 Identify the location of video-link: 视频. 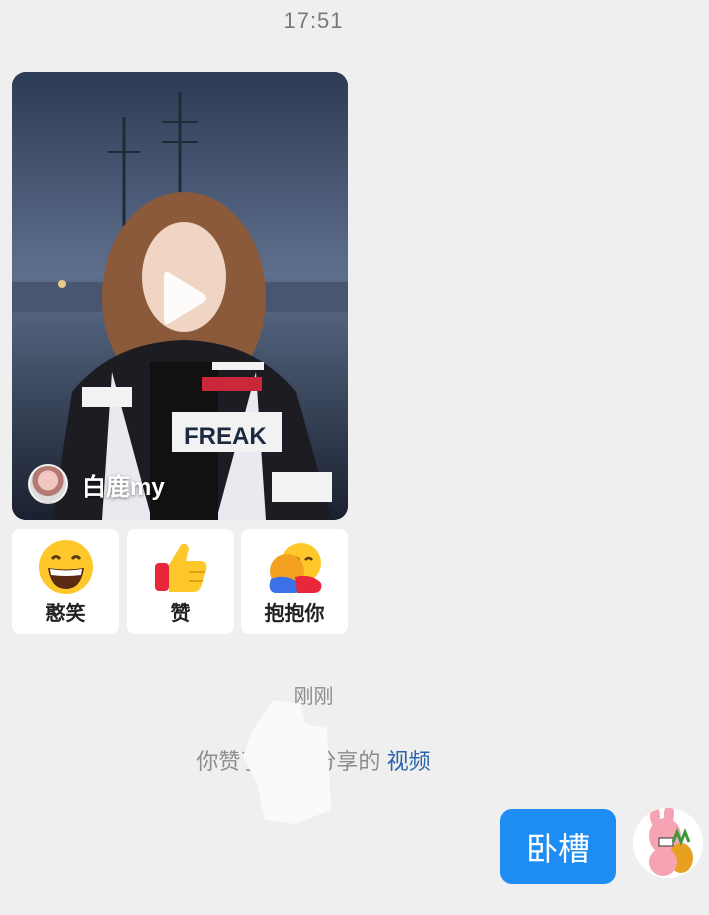
(409, 761).